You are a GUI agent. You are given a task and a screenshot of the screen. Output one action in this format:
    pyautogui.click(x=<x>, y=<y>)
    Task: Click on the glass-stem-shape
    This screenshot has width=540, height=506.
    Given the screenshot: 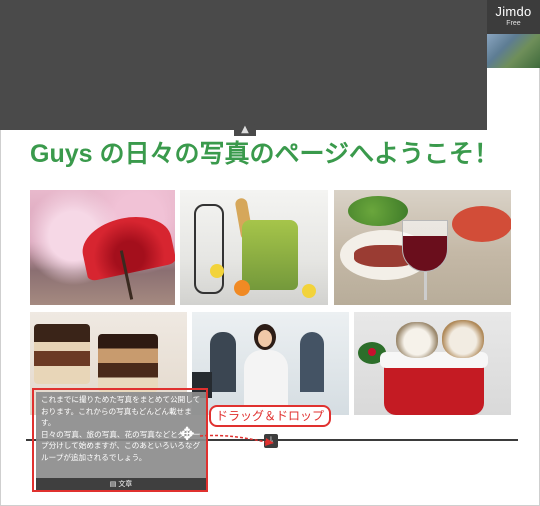 What is the action you would take?
    pyautogui.click(x=425, y=286)
    